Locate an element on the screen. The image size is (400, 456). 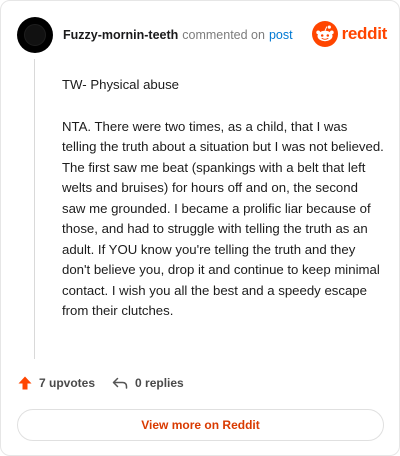
upvote-arrow-icon is located at coordinates (25, 383).